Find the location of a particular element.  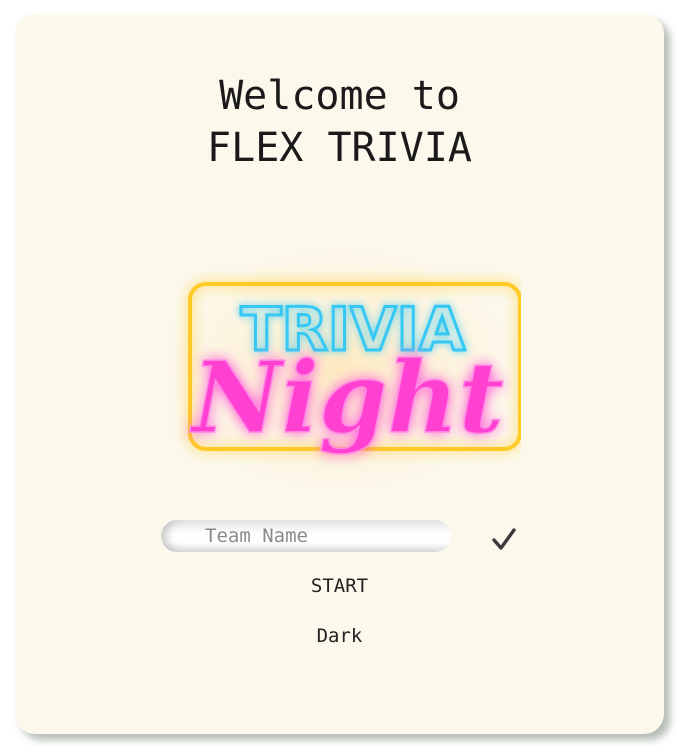

team-name-input is located at coordinates (306, 536).